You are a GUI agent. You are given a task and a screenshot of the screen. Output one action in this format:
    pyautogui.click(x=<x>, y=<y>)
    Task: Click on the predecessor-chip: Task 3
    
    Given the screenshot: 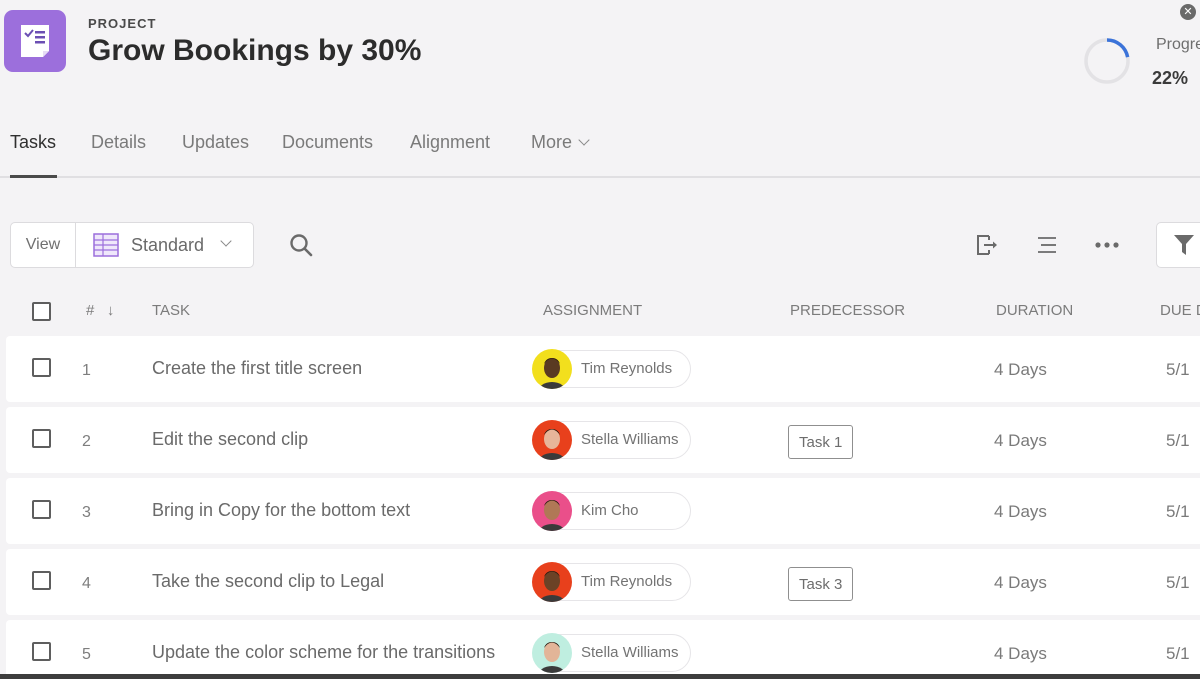 What is the action you would take?
    pyautogui.click(x=821, y=584)
    